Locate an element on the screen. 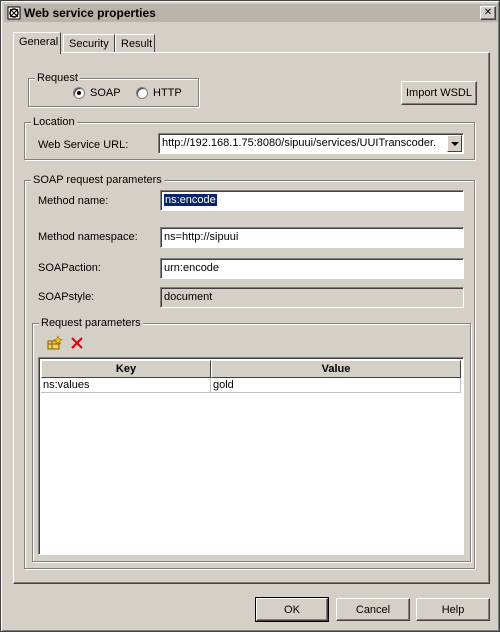 Image resolution: width=500 pixels, height=632 pixels. column-header-label: Value is located at coordinates (336, 369).